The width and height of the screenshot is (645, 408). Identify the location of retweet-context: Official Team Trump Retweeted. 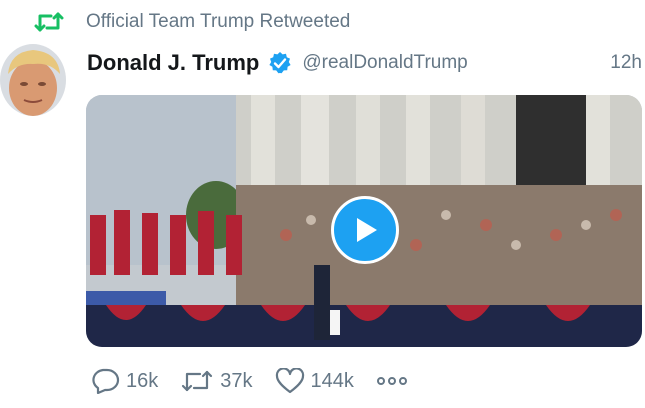
(192, 22).